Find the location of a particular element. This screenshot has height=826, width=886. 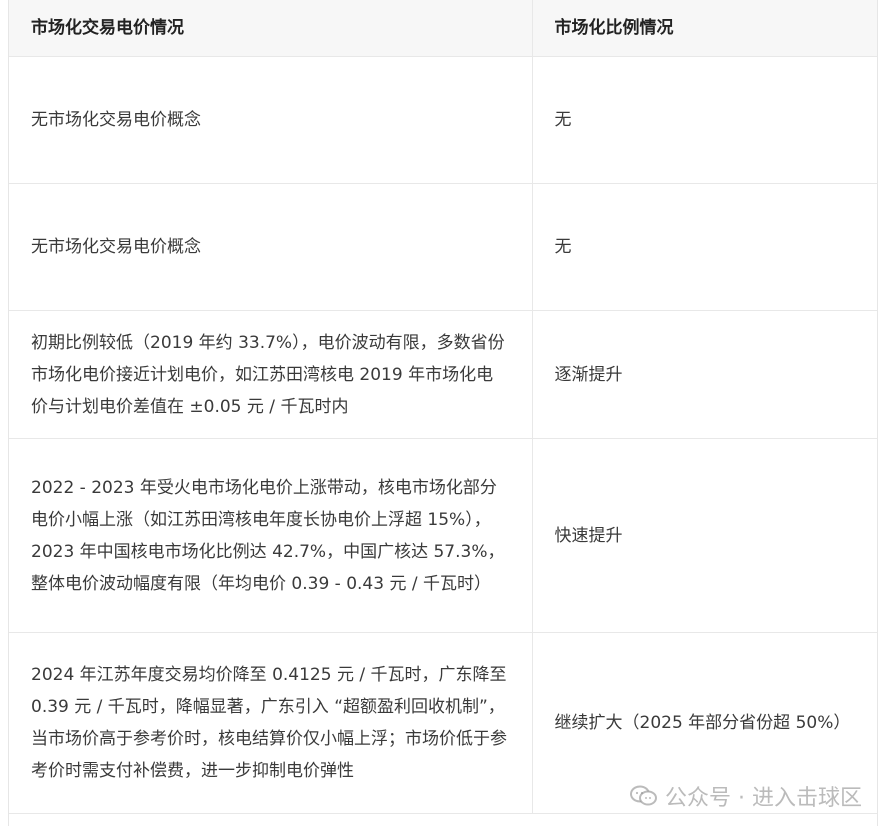

header-market-price: 市场化交易电价情况 is located at coordinates (271, 28).